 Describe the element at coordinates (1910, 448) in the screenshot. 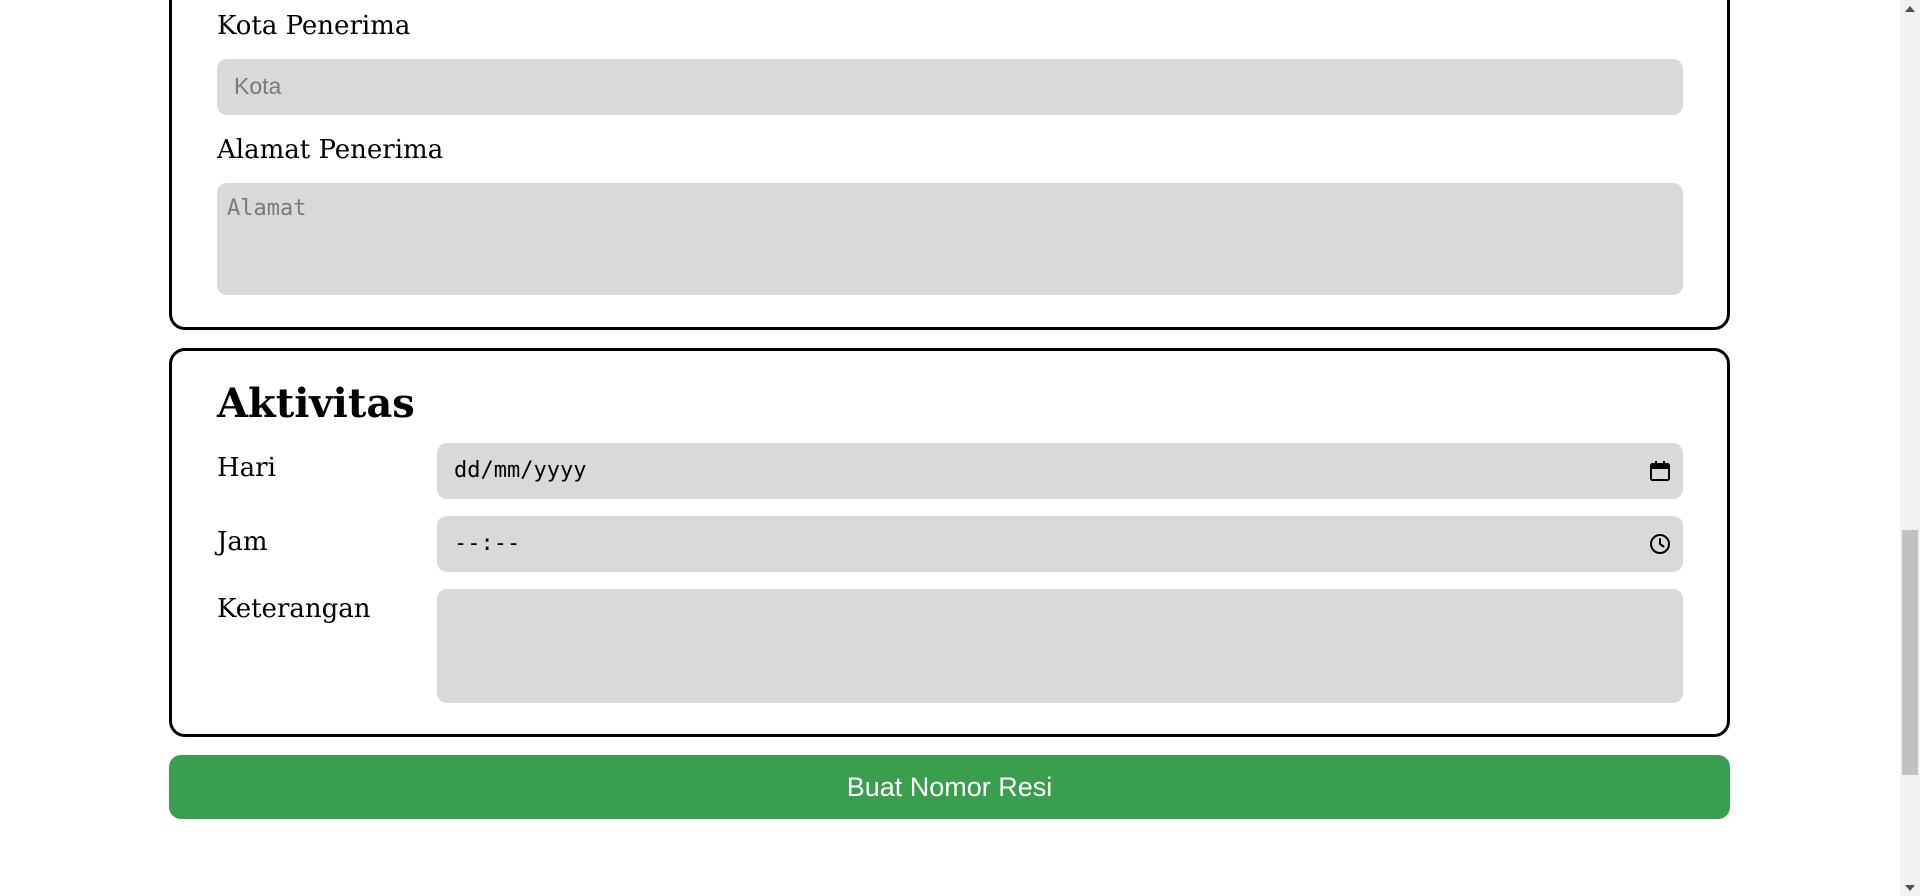

I see `vertical-scrollbar` at that location.